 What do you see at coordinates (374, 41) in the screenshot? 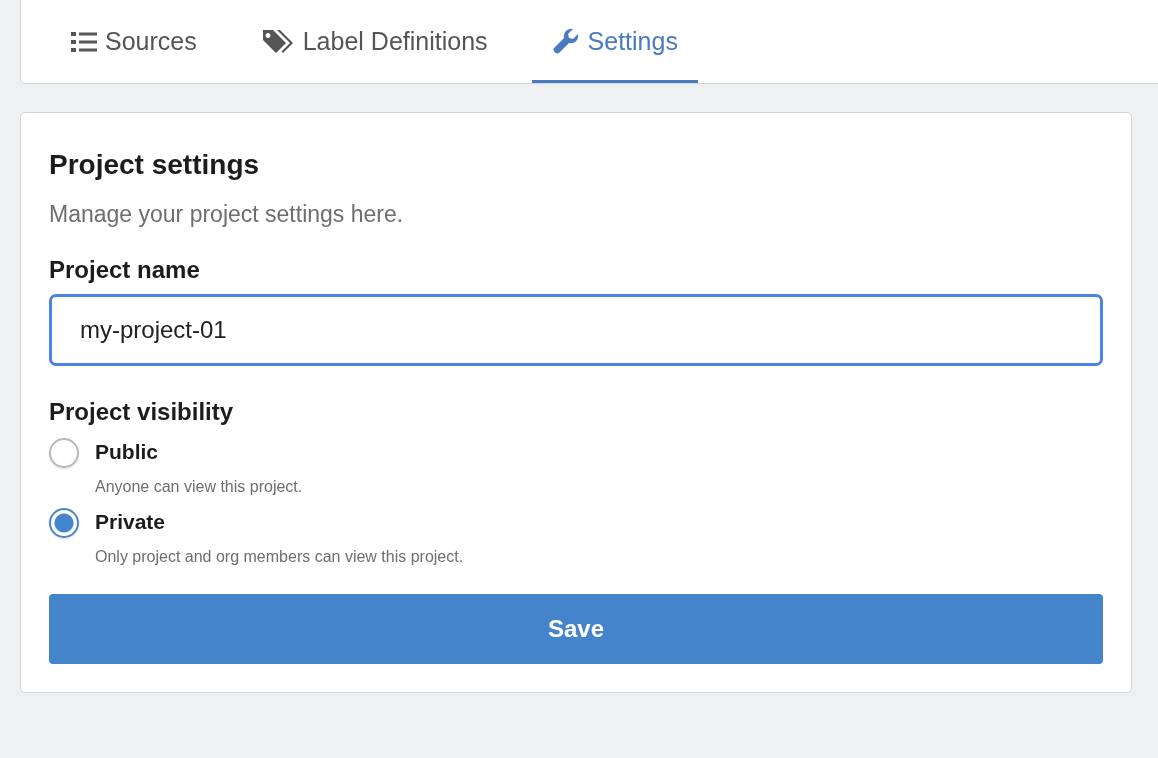
I see `tab: Label Definitions` at bounding box center [374, 41].